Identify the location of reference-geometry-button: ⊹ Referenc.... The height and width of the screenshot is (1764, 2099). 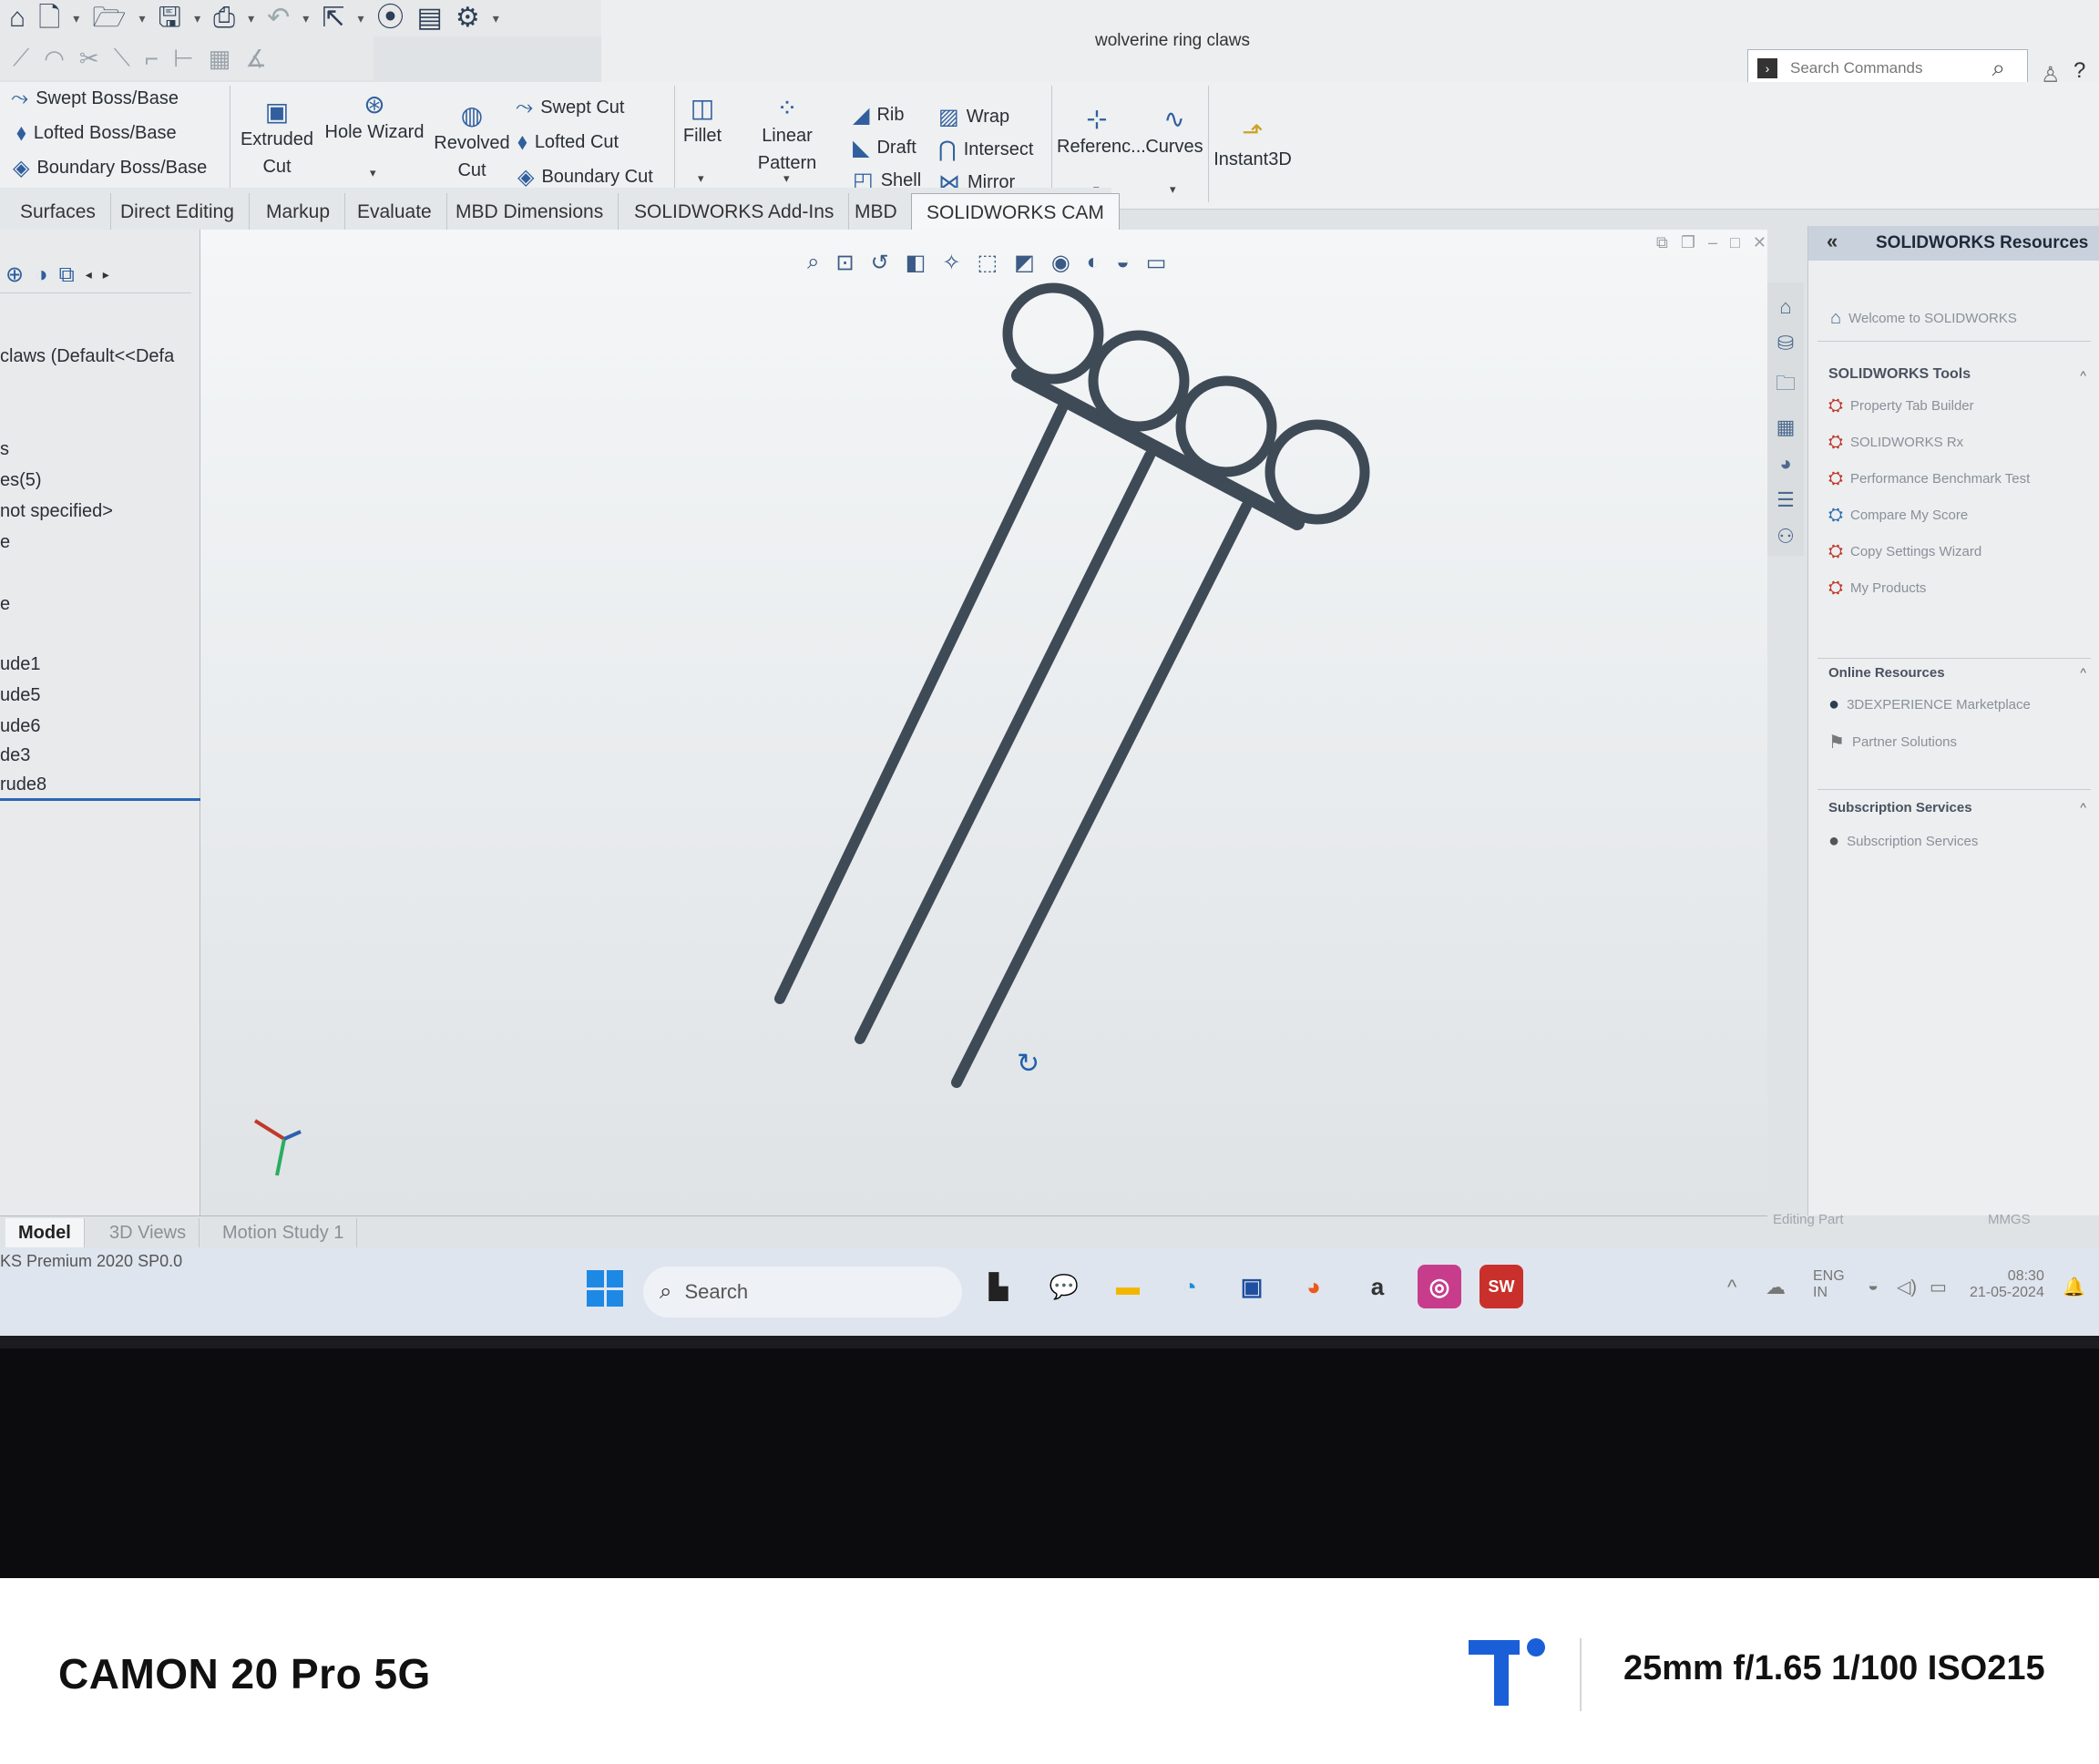
(1101, 133).